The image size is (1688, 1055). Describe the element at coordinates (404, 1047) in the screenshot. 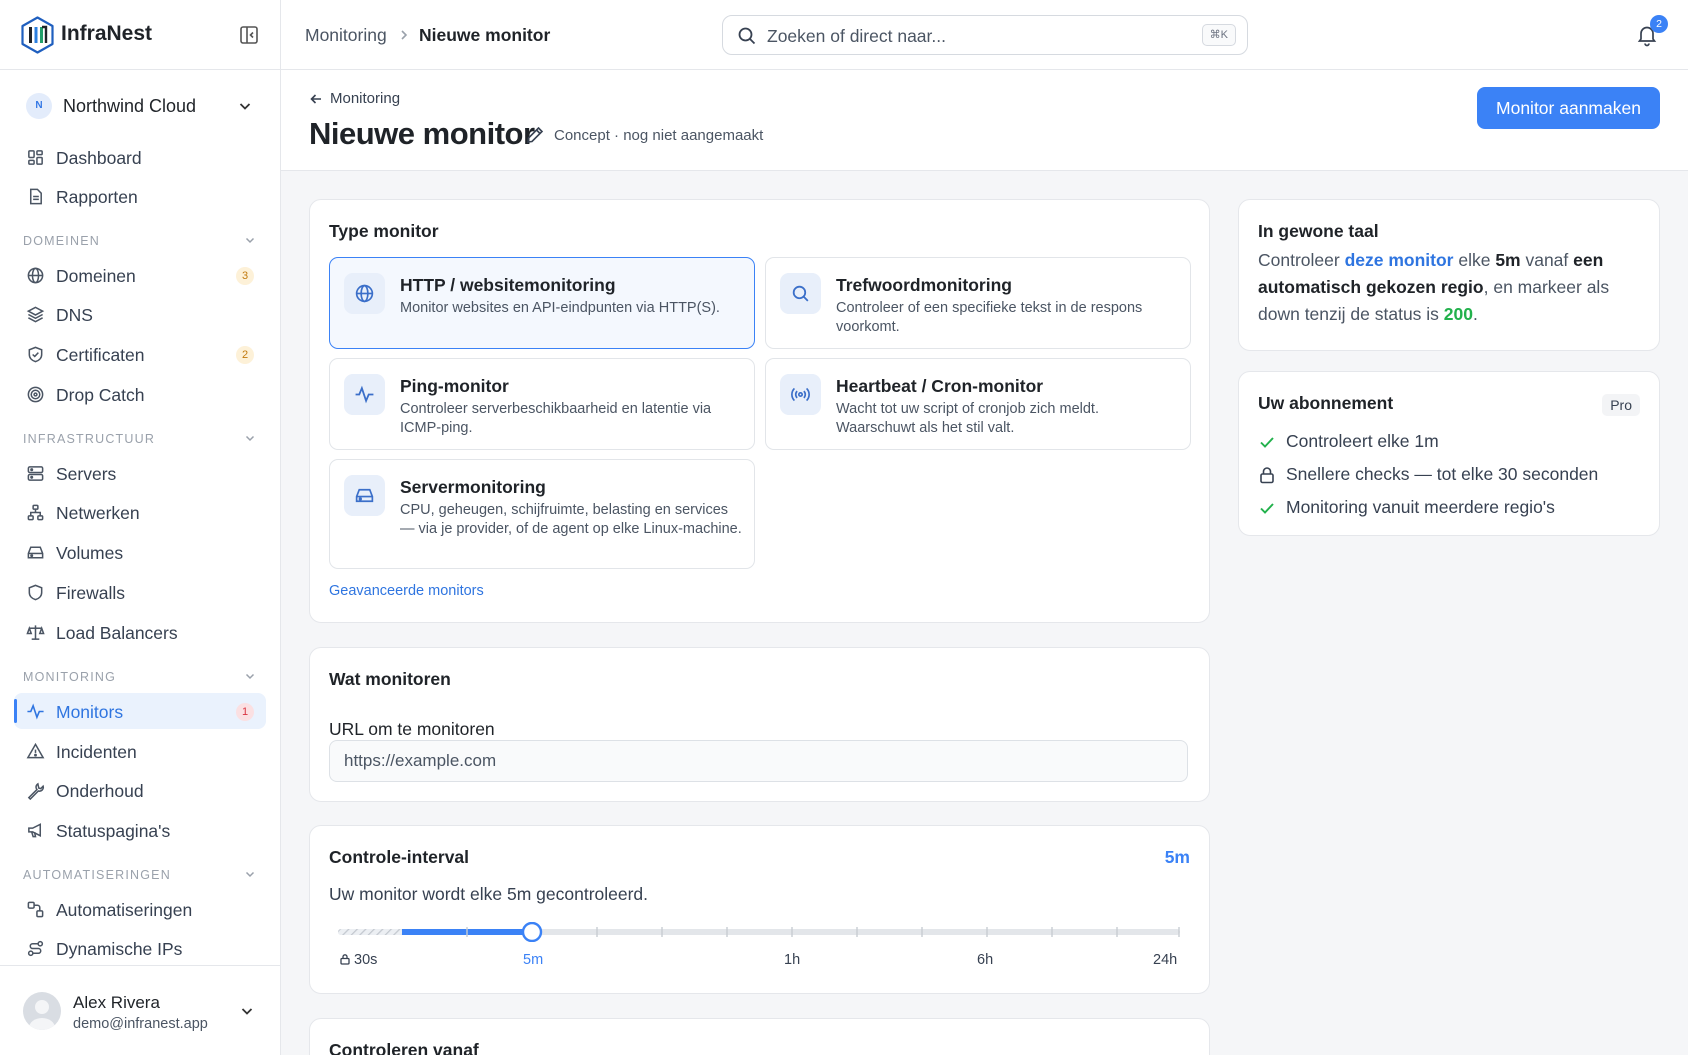

I see `card-title: Controleren vanaf` at that location.